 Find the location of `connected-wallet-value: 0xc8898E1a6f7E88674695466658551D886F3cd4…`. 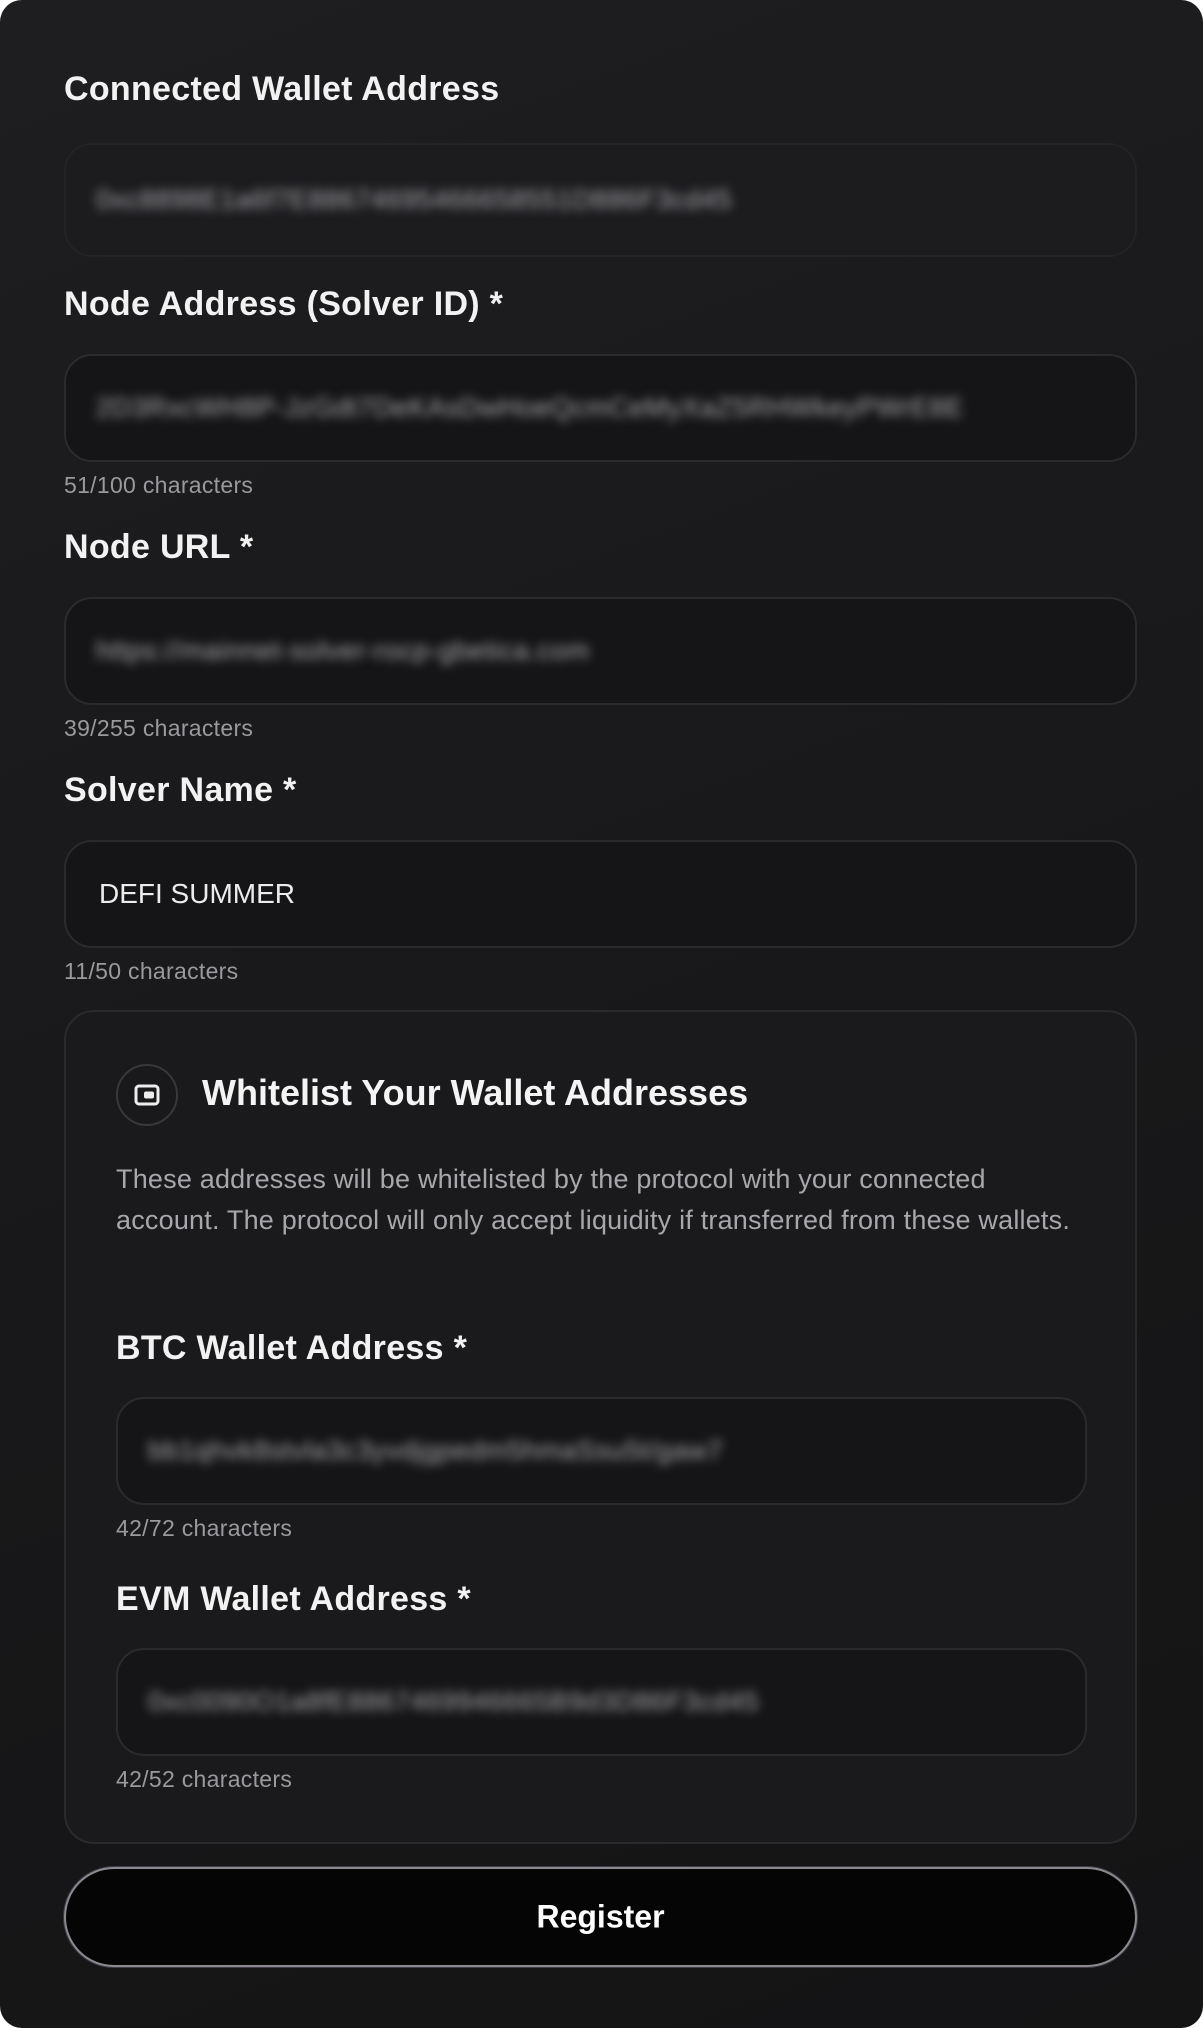

connected-wallet-value: 0xc8898E1a6f7E88674695466658551D886F3cd4… is located at coordinates (414, 199).